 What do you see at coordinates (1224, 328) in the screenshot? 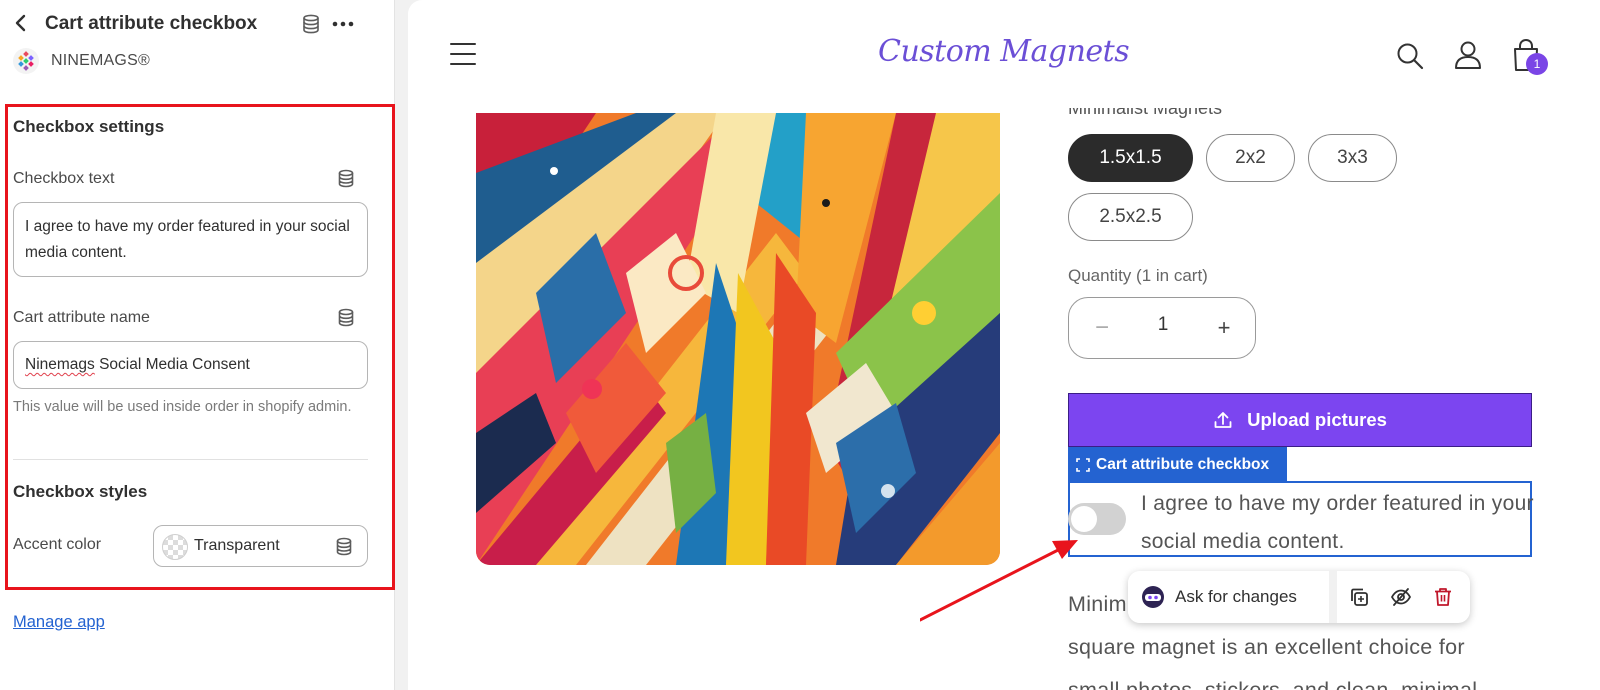
I see `quantity-increase-button: +` at bounding box center [1224, 328].